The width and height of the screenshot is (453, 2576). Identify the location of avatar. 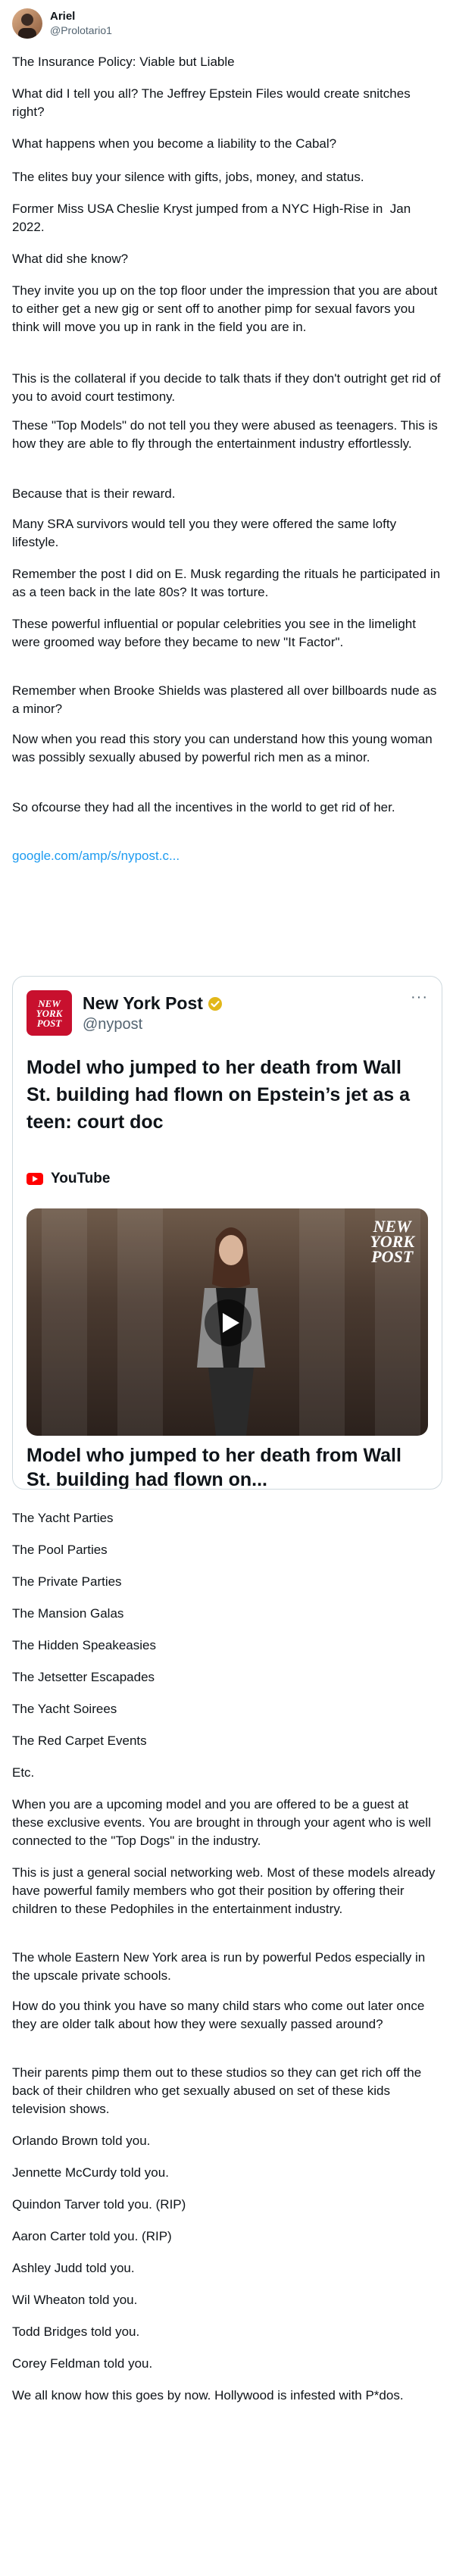
(27, 24).